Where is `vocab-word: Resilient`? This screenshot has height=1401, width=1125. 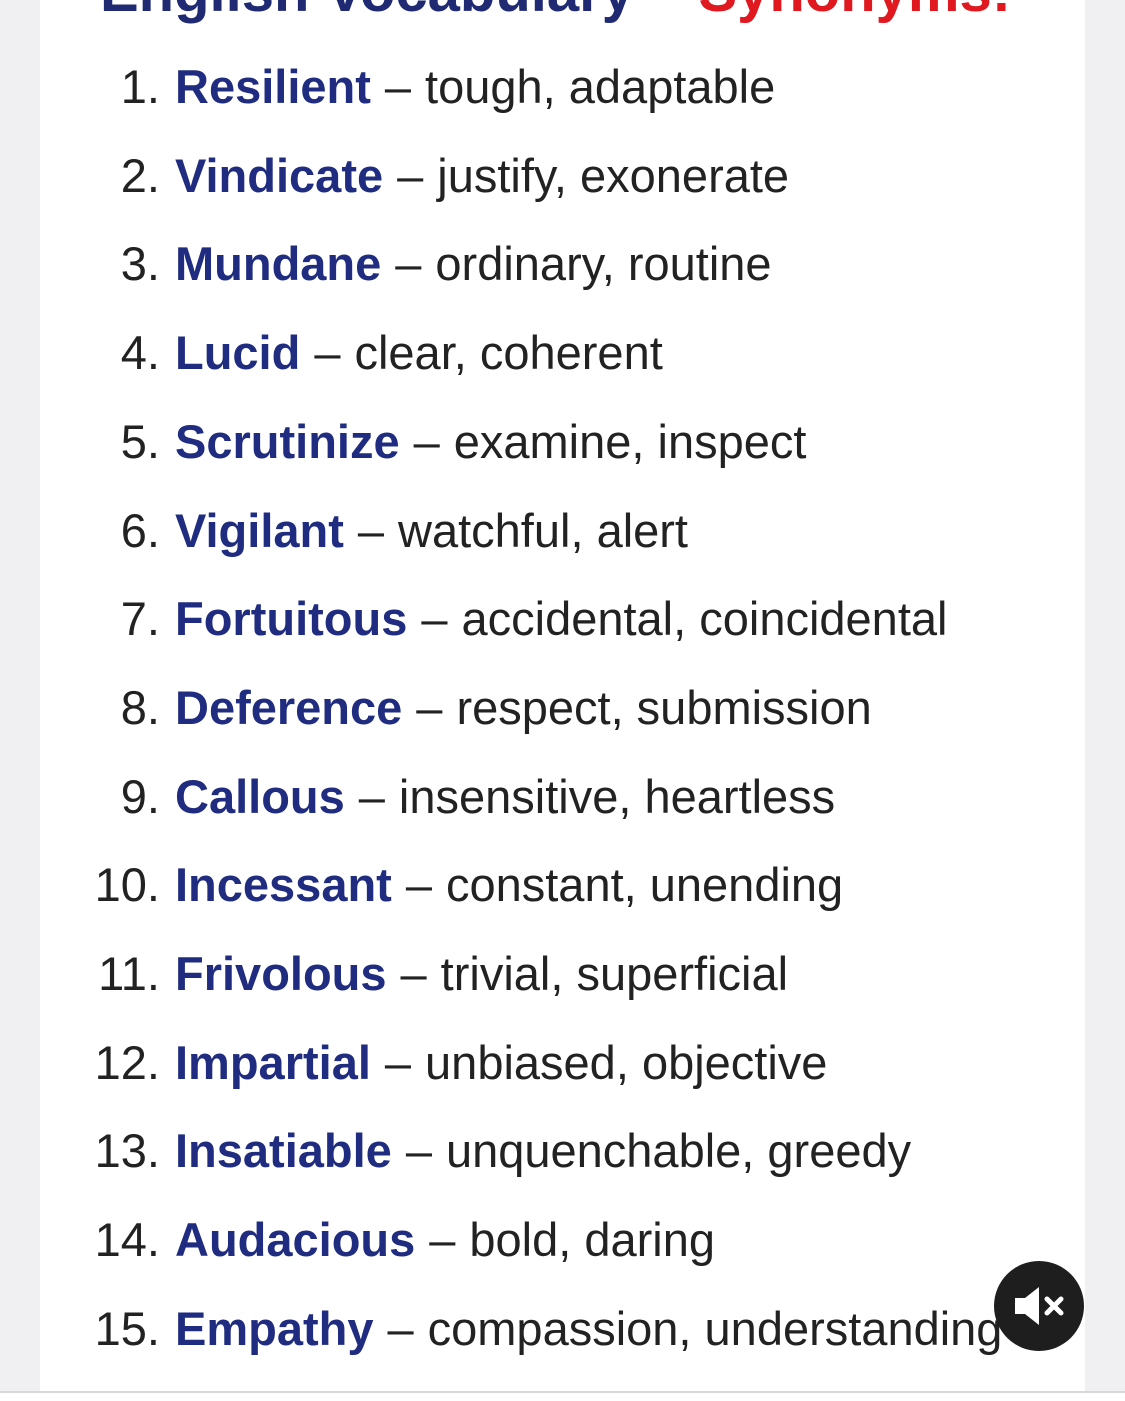 vocab-word: Resilient is located at coordinates (273, 86).